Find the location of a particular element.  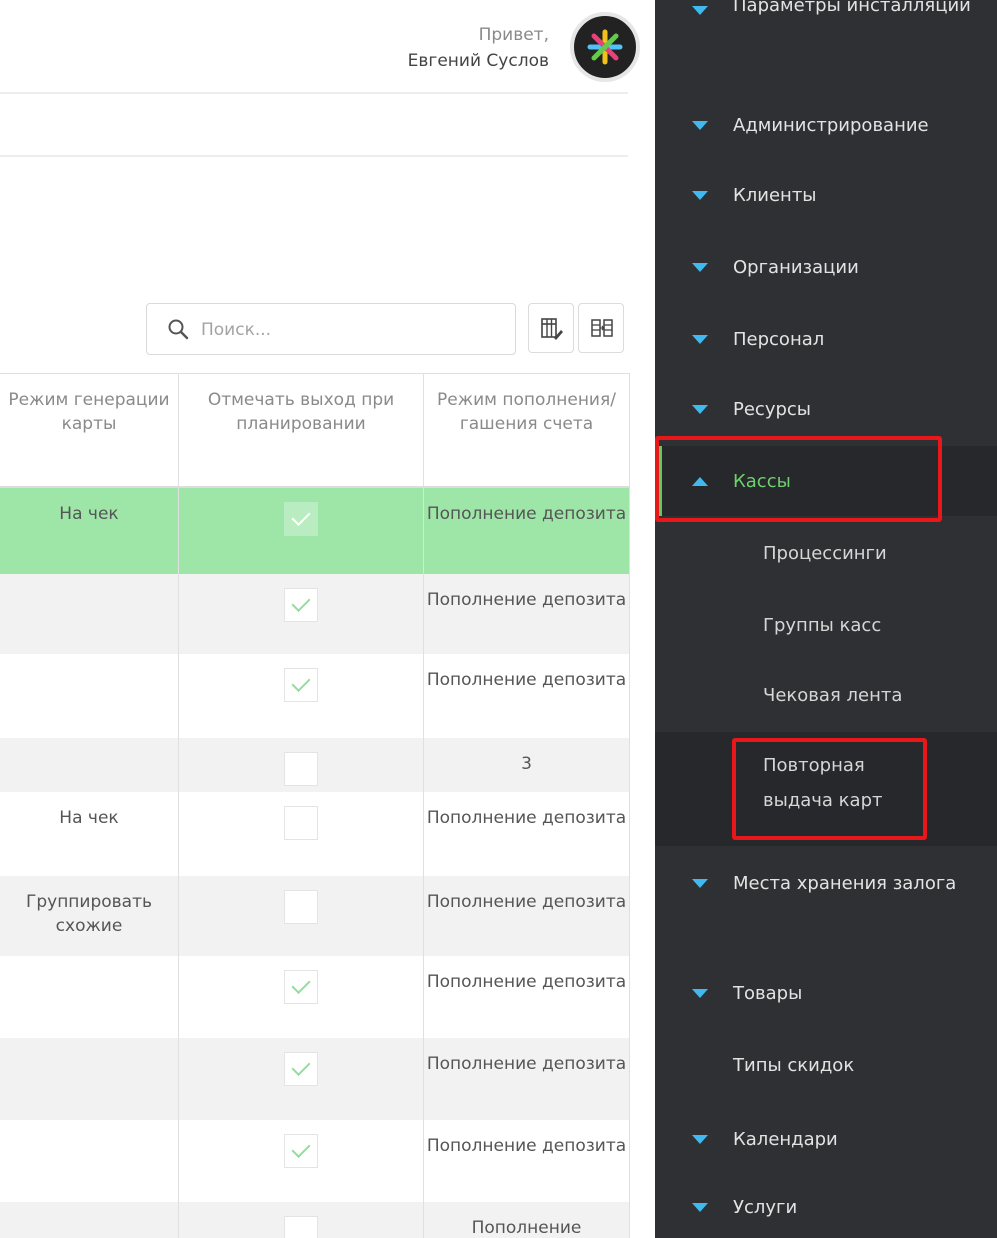

sidebar-subitem-label: Группы касс is located at coordinates (822, 625).